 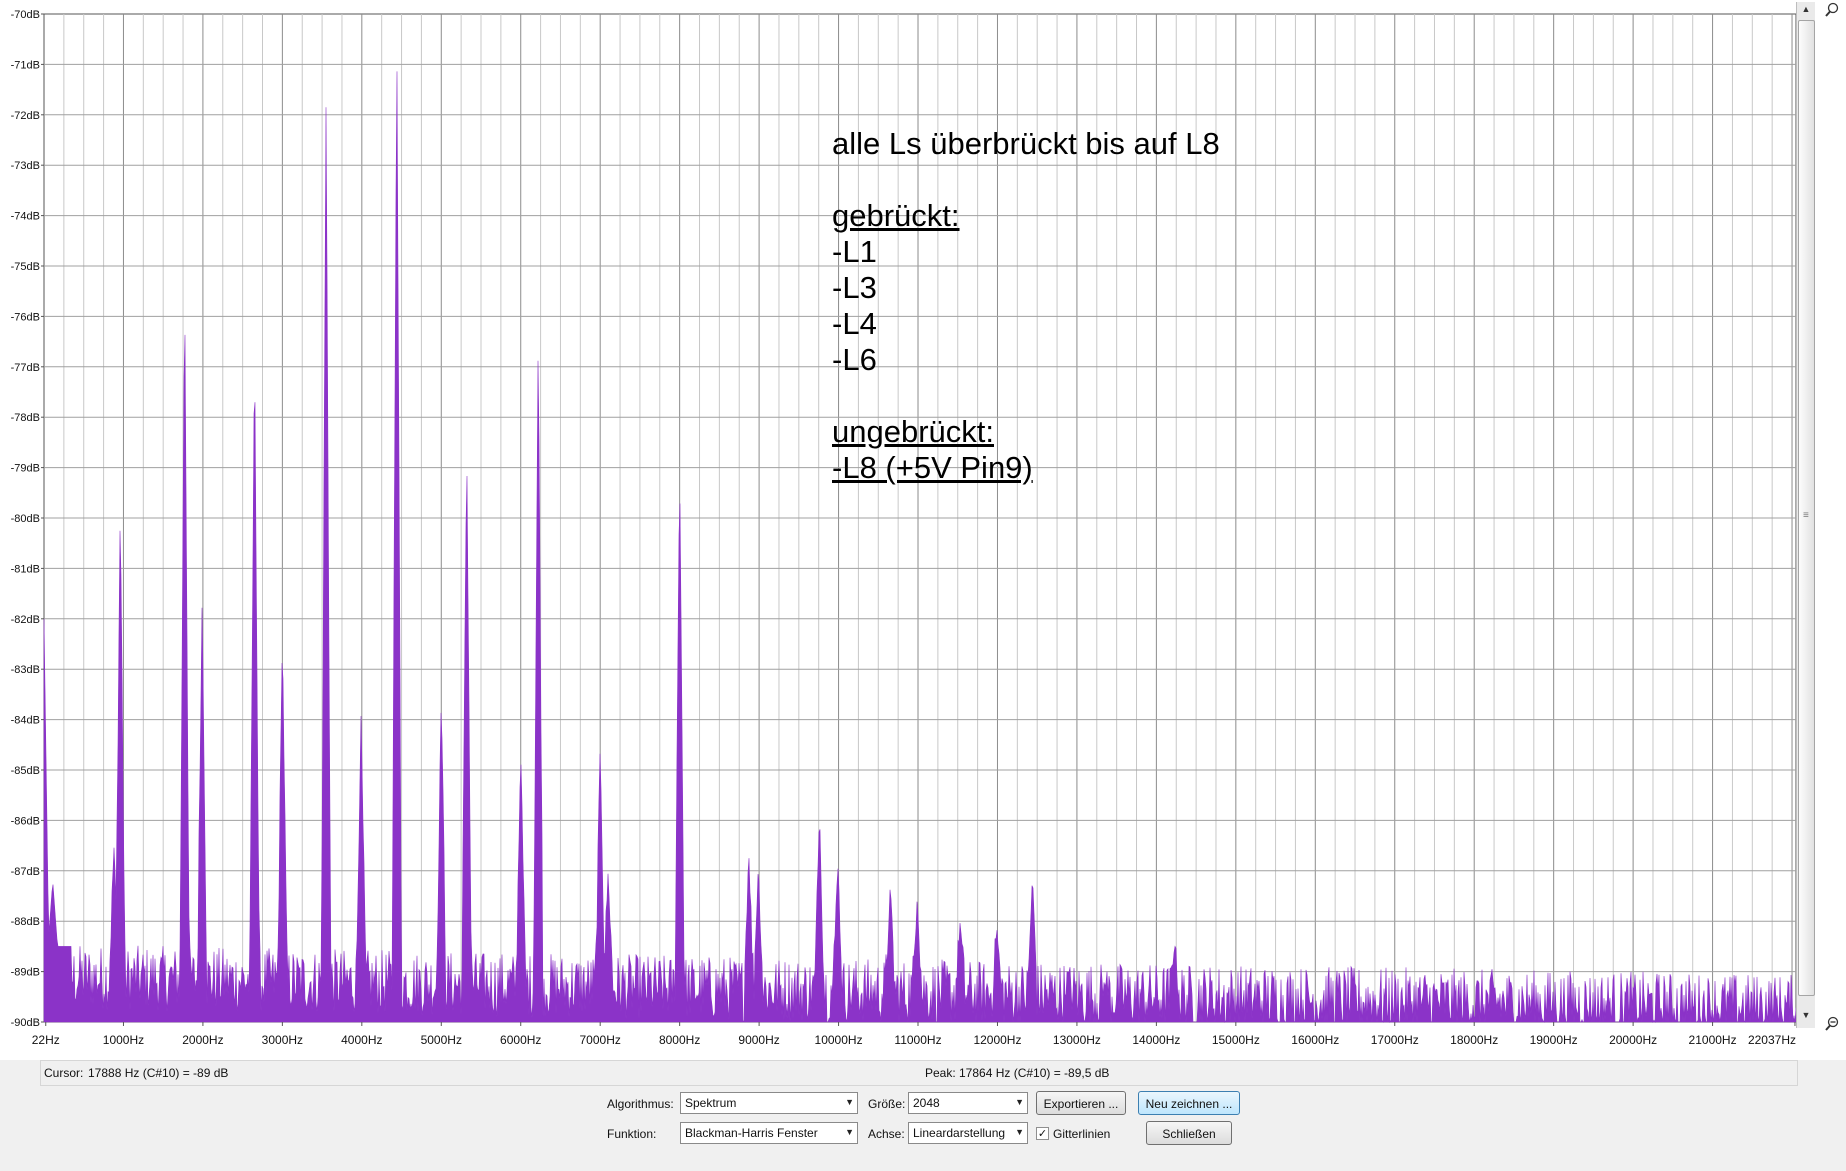 What do you see at coordinates (25, 267) in the screenshot?
I see `y-tick-label: -75dB` at bounding box center [25, 267].